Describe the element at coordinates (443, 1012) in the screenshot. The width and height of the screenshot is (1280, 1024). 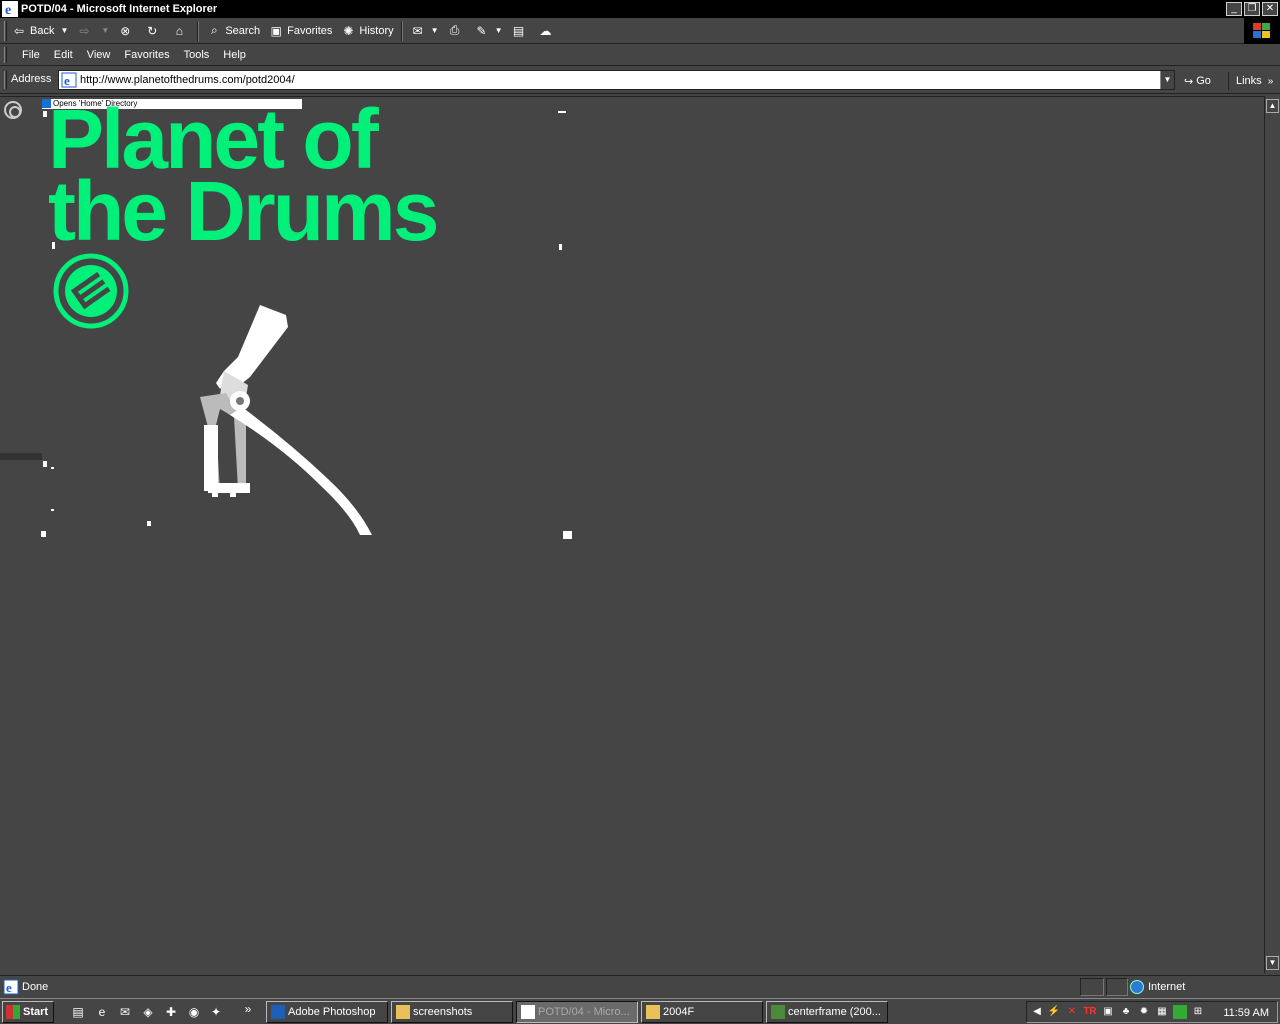
I see `task-label: screenshots` at that location.